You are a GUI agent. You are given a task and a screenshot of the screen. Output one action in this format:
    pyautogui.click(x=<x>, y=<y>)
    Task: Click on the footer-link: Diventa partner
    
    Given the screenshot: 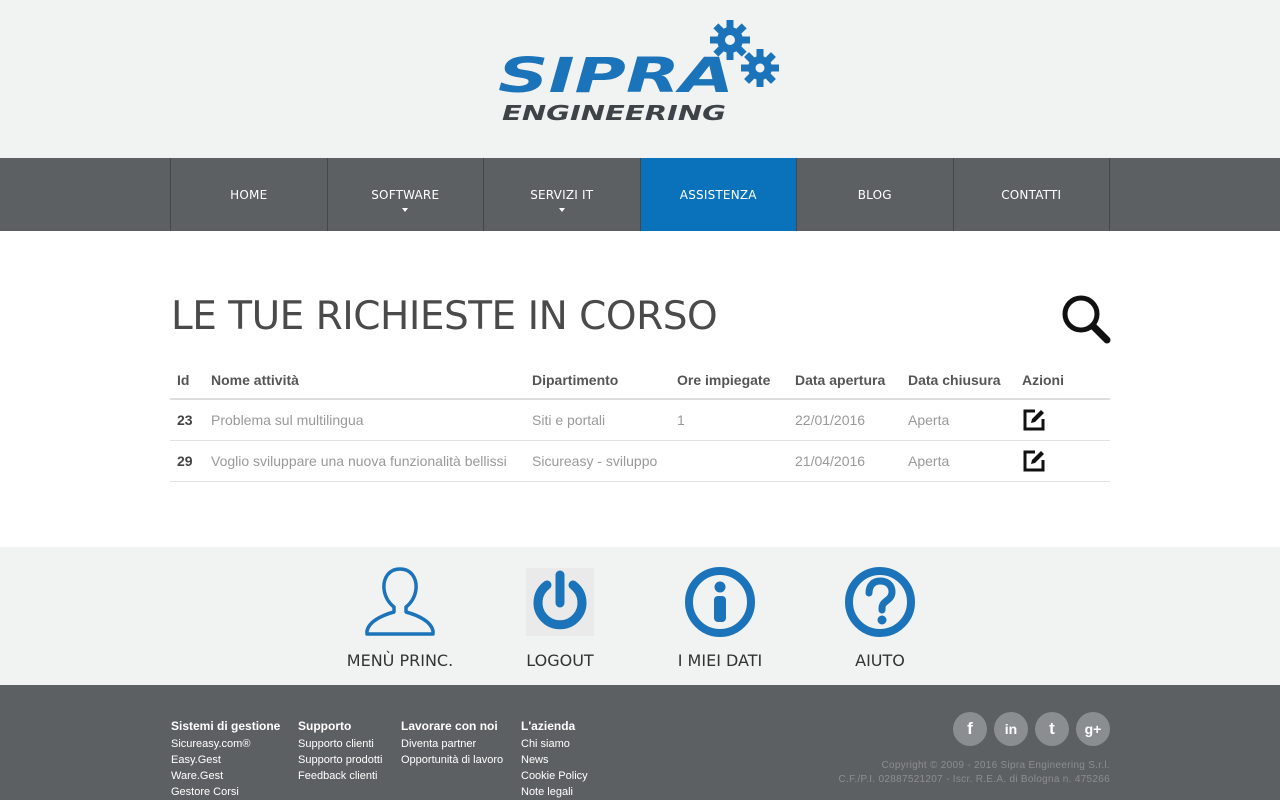 What is the action you would take?
    pyautogui.click(x=452, y=744)
    